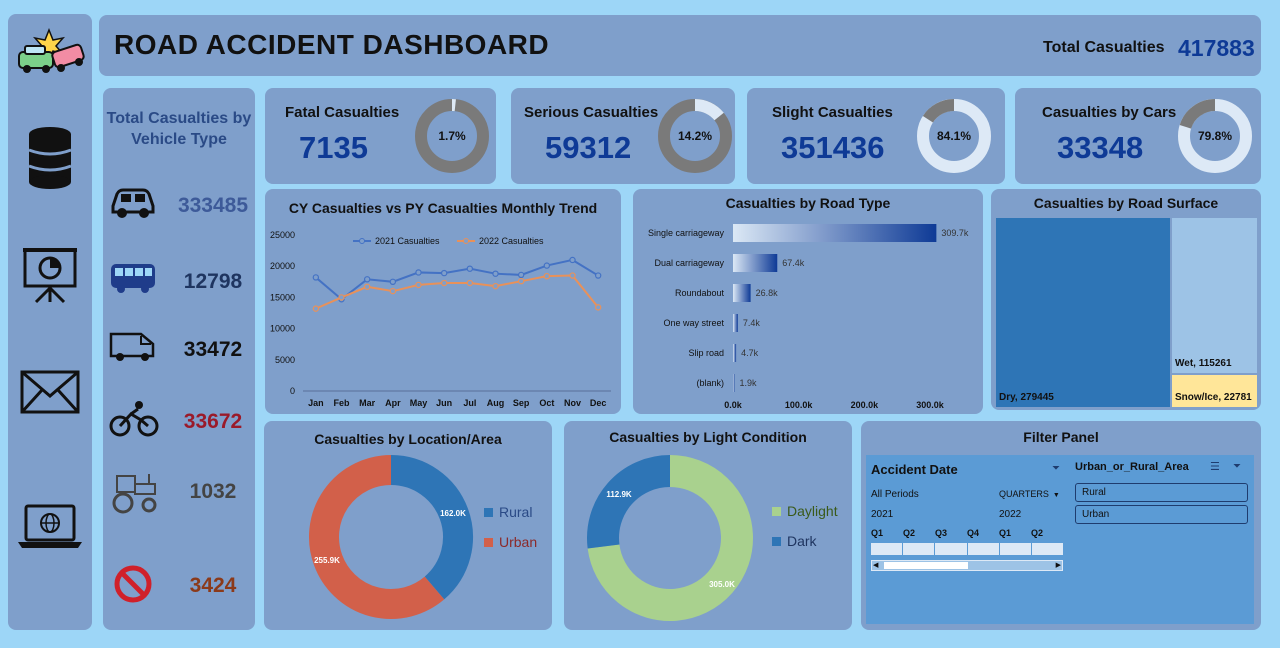 The image size is (1280, 648). I want to click on vehicle-row-van: 33472, so click(179, 352).